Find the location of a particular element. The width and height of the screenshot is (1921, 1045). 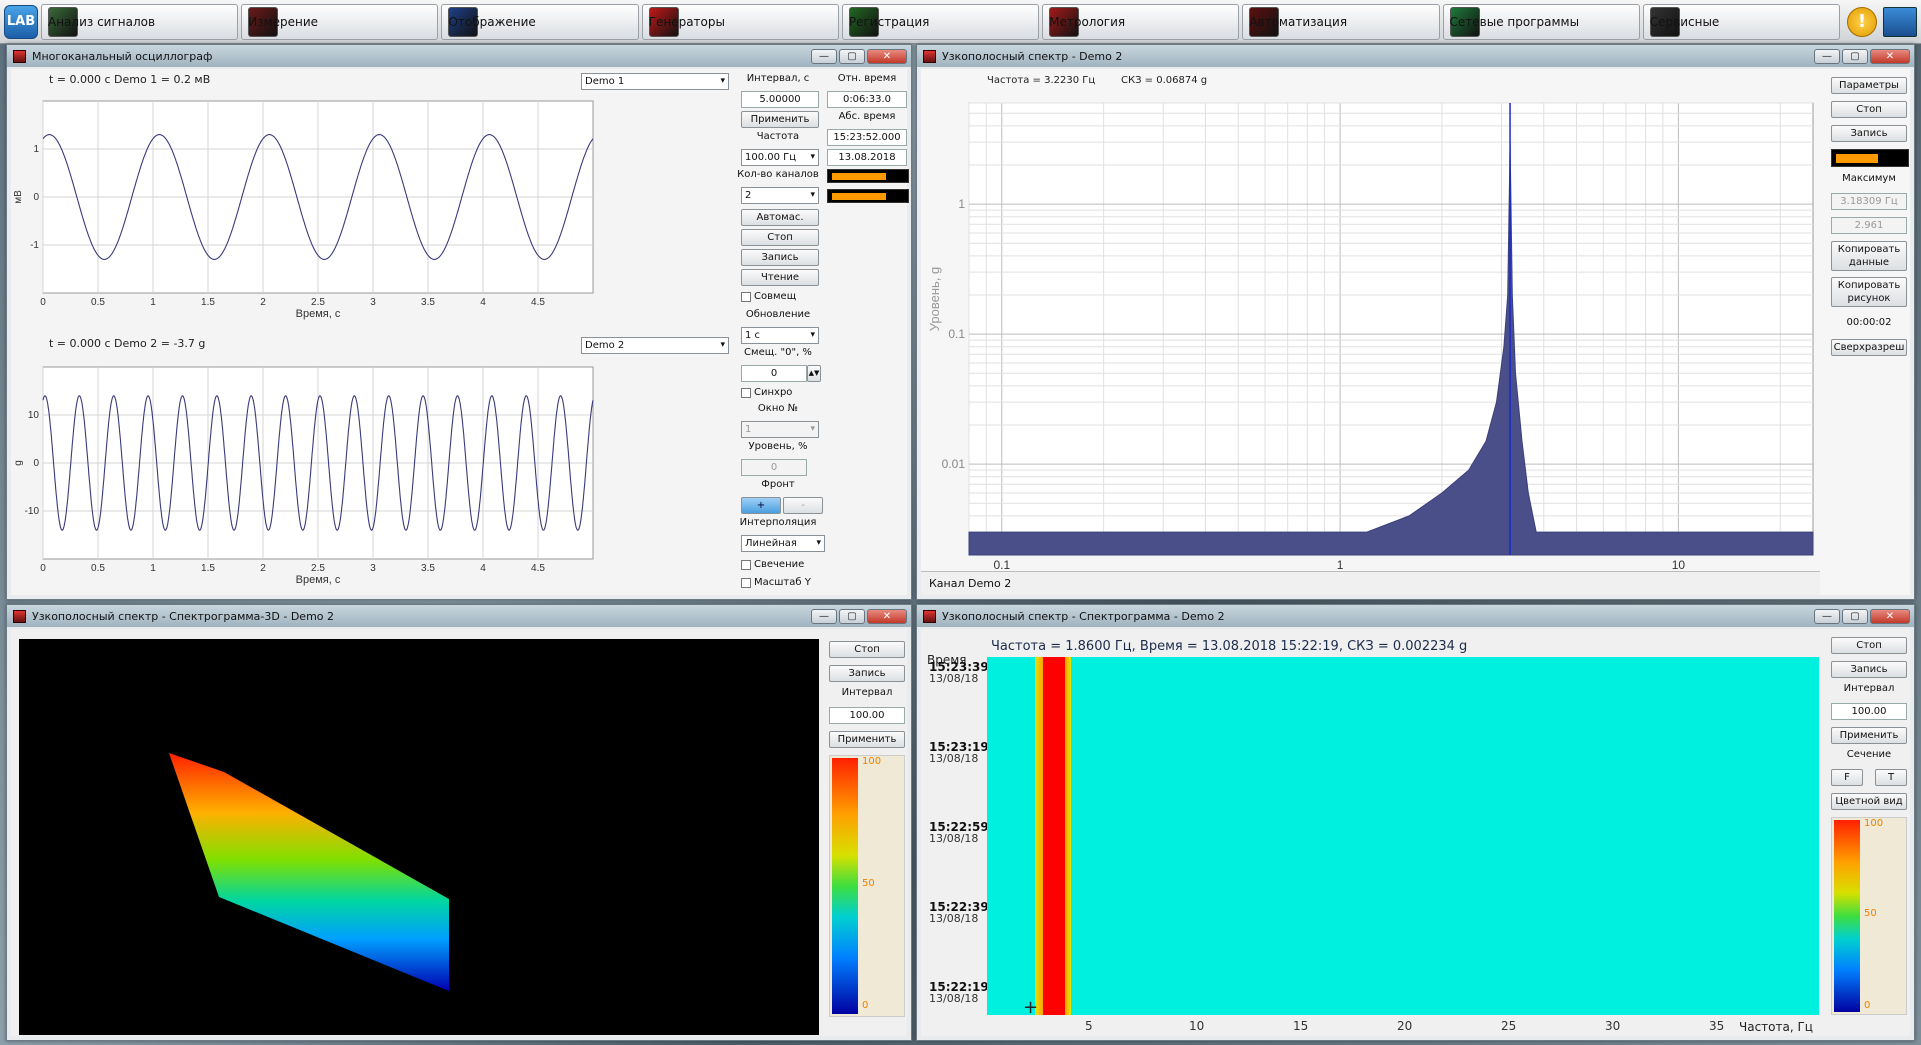

channel2-select: Demo 2 is located at coordinates (655, 345).